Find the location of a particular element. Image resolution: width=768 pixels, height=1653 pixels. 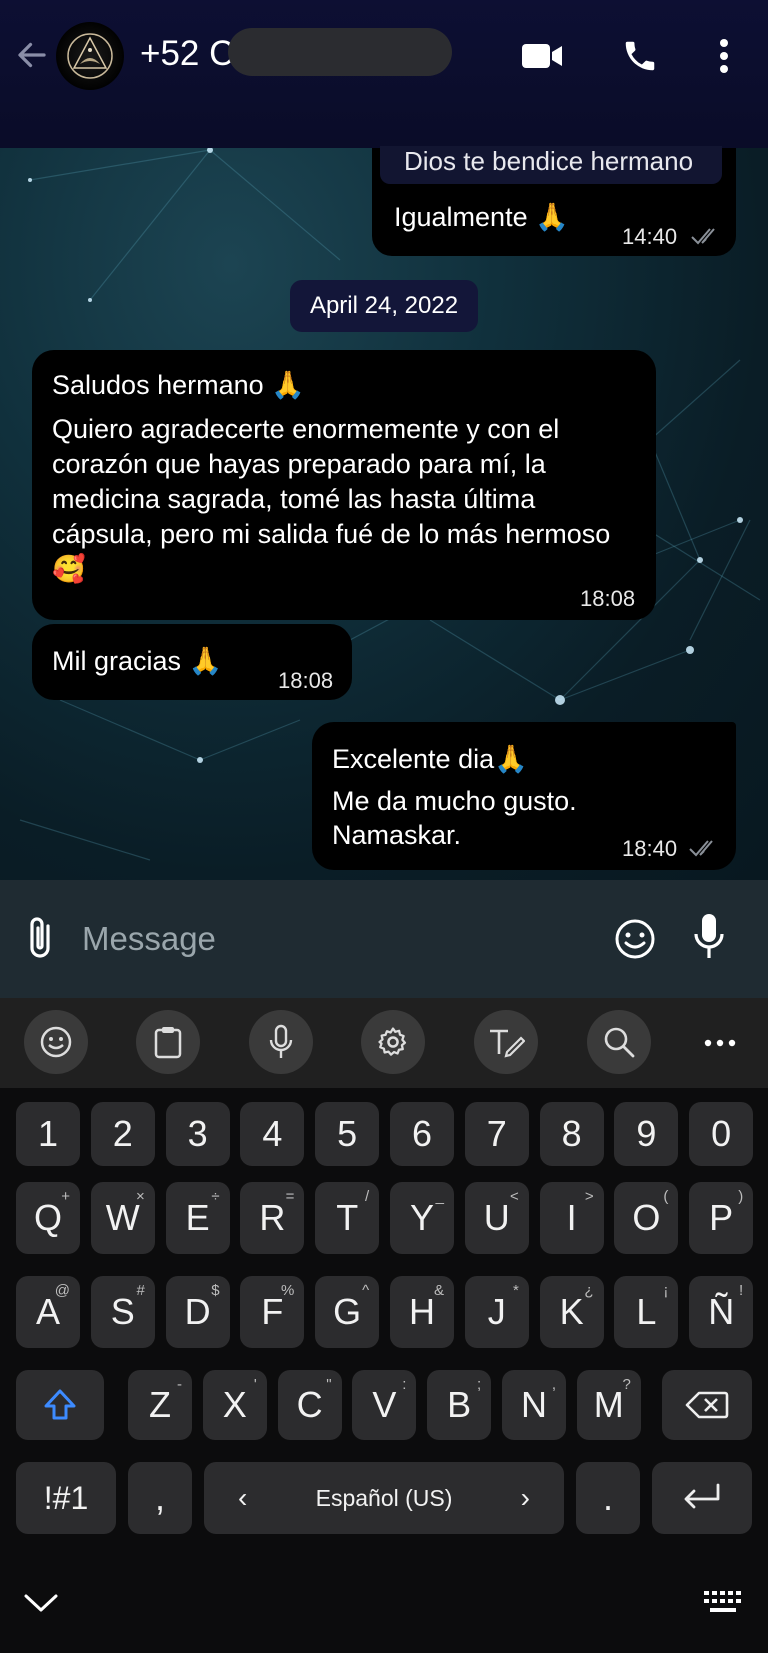

key-o: O( is located at coordinates (646, 1218).